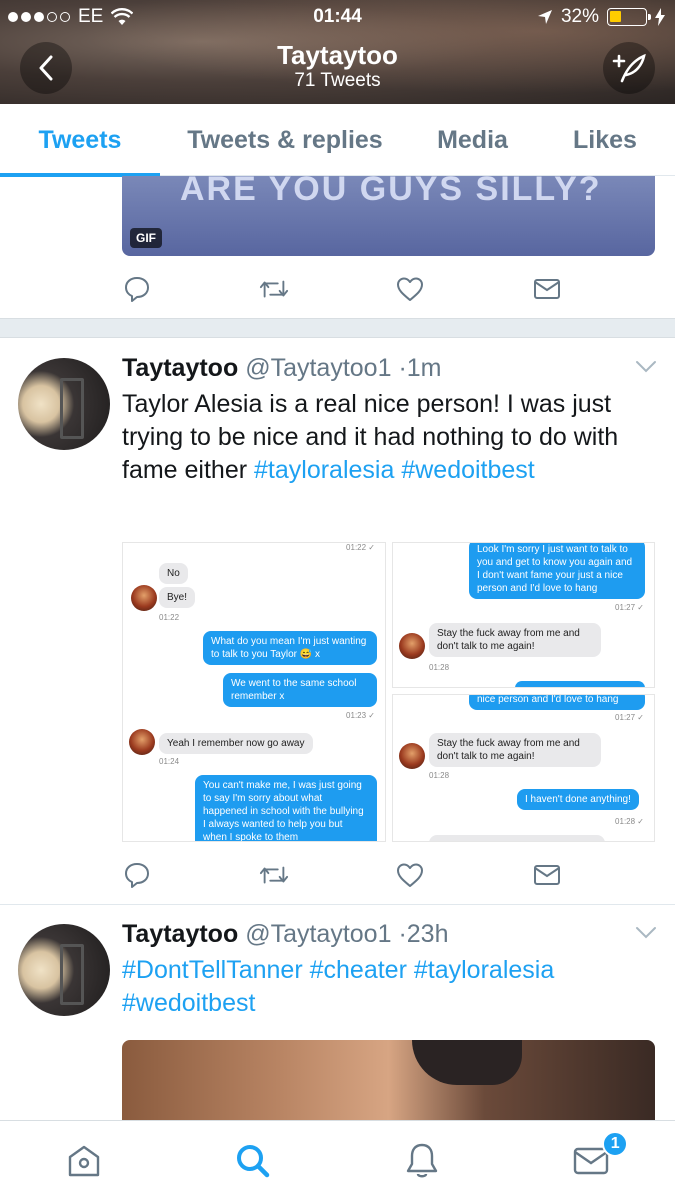 Image resolution: width=675 pixels, height=1200 pixels. Describe the element at coordinates (629, 17) in the screenshot. I see `battery-icon` at that location.